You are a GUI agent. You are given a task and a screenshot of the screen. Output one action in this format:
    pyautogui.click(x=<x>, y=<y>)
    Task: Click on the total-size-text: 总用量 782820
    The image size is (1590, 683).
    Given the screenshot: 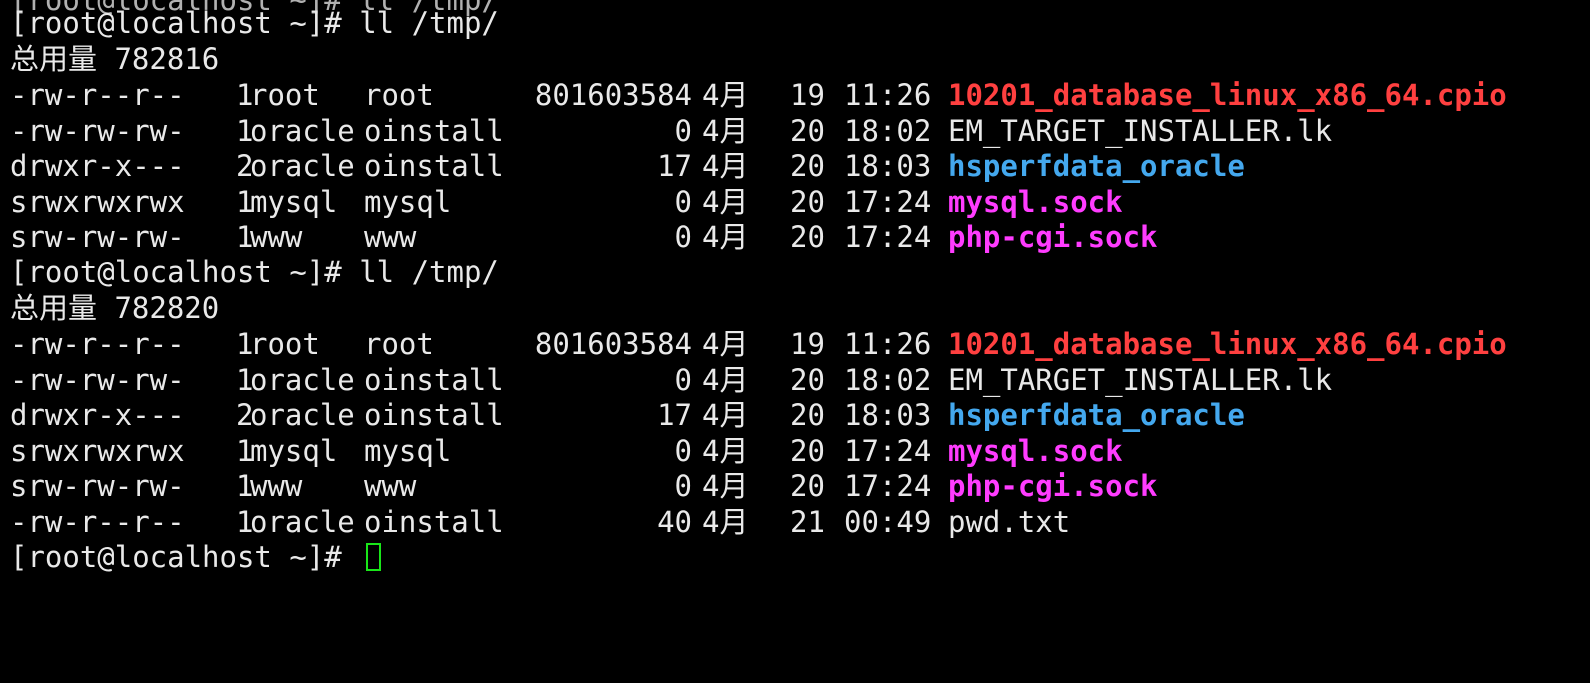 What is the action you would take?
    pyautogui.click(x=115, y=308)
    